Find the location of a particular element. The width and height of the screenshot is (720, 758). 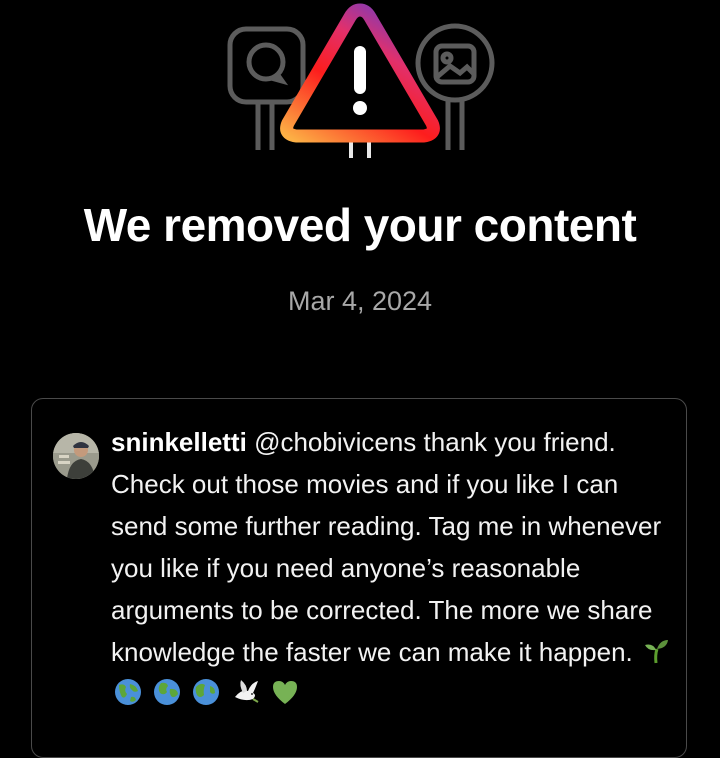

seedling-emoji is located at coordinates (656, 652).